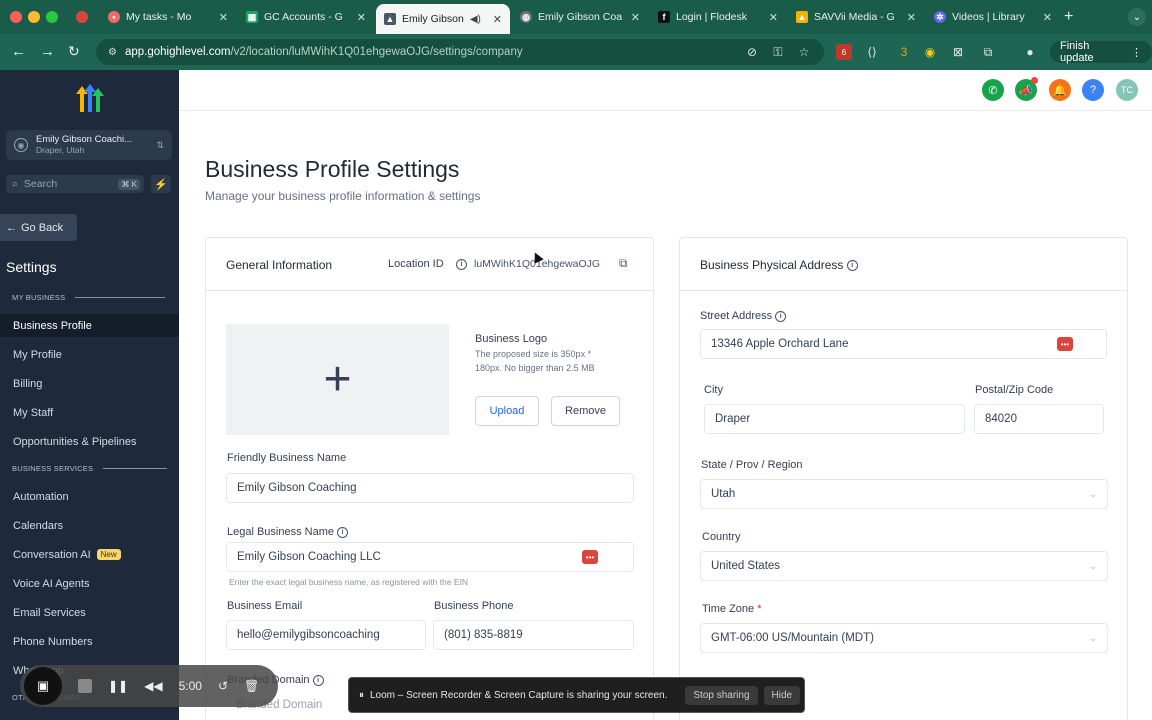 The height and width of the screenshot is (720, 1152). I want to click on tab-title: Emily Gibson, so click(433, 19).